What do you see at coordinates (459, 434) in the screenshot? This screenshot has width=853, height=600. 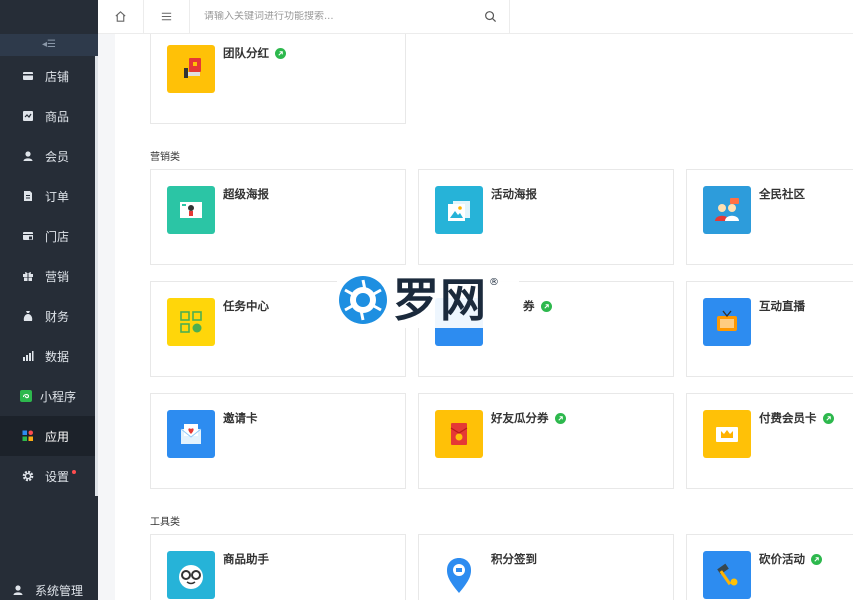 I see `red-packet-icon` at bounding box center [459, 434].